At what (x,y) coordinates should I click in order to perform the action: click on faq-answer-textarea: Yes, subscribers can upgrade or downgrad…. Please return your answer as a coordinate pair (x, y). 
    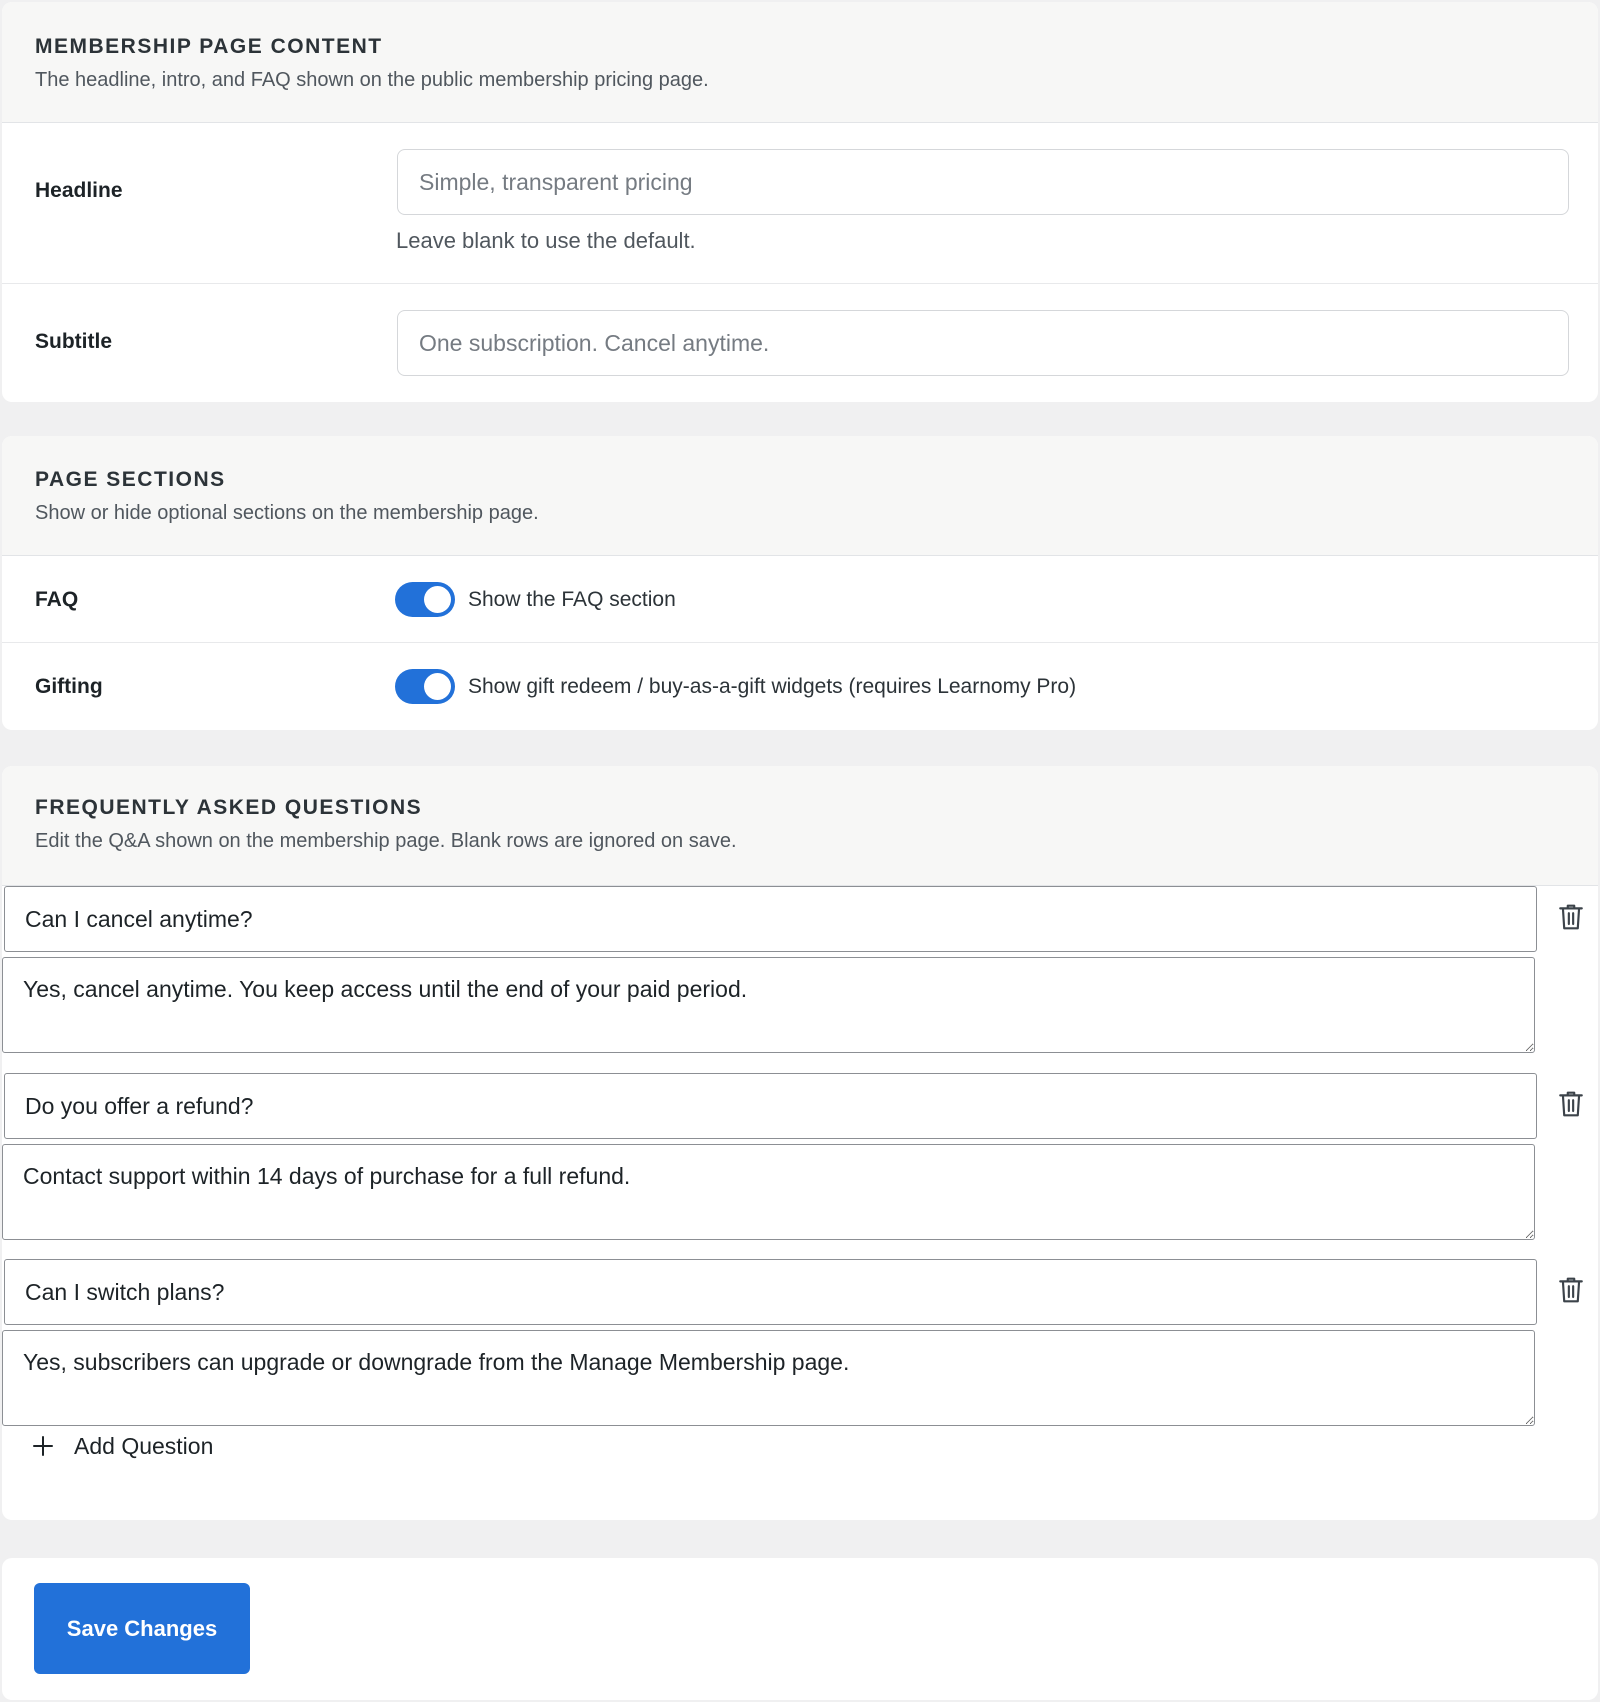
    Looking at the image, I should click on (768, 1378).